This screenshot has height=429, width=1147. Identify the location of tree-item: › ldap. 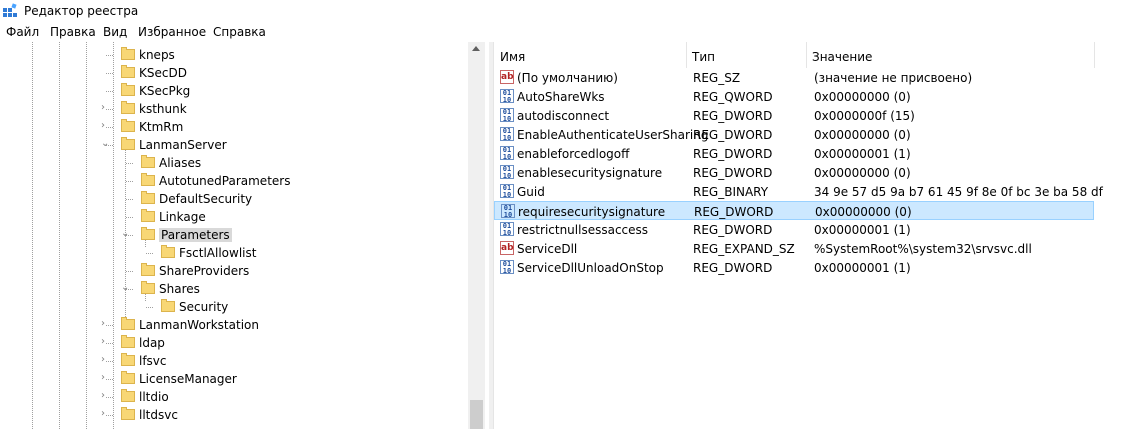
(234, 343).